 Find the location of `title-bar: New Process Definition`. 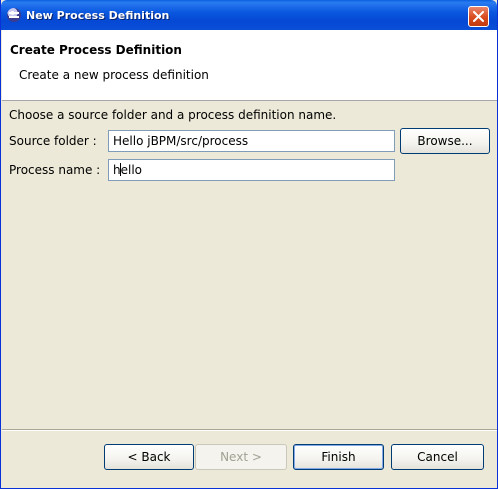

title-bar: New Process Definition is located at coordinates (249, 15).